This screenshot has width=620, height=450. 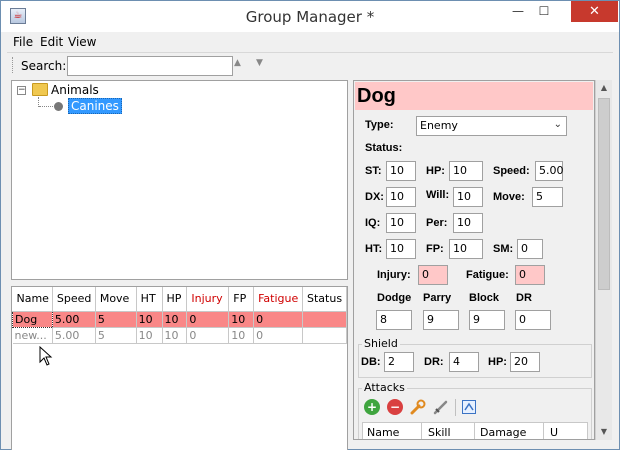 I want to click on dr-field: 0, so click(x=533, y=320).